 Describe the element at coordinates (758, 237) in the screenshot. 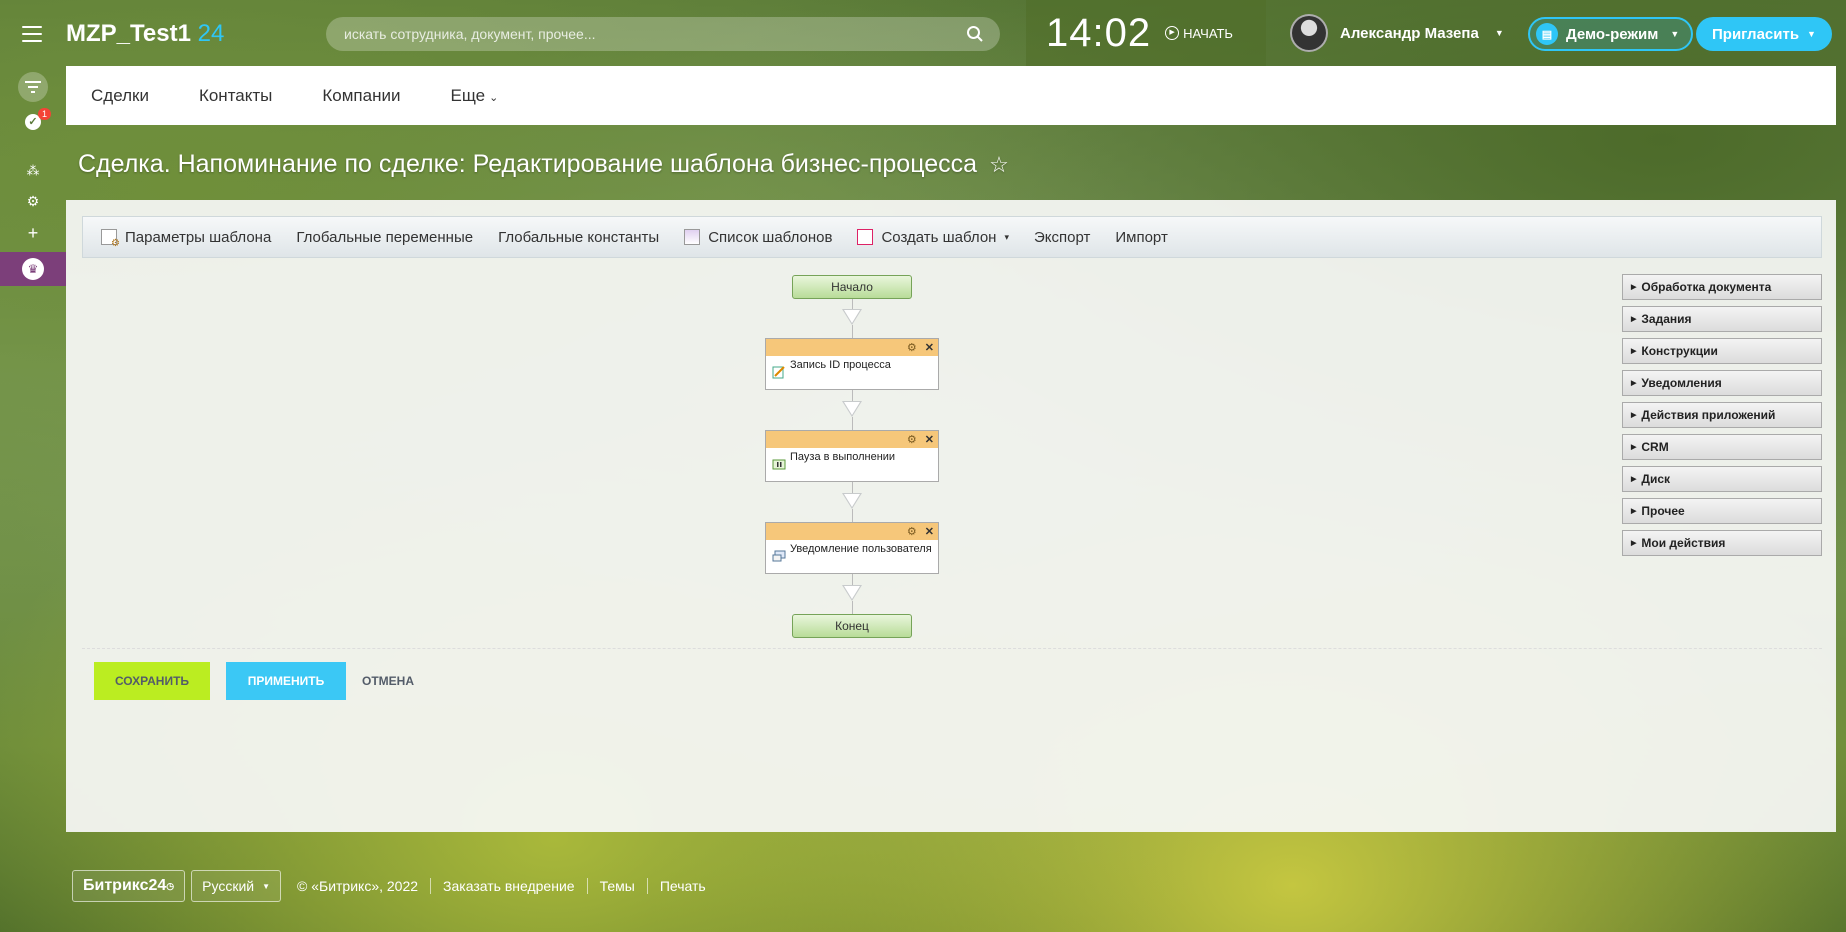

I see `template-list-button: Список шаблонов` at that location.